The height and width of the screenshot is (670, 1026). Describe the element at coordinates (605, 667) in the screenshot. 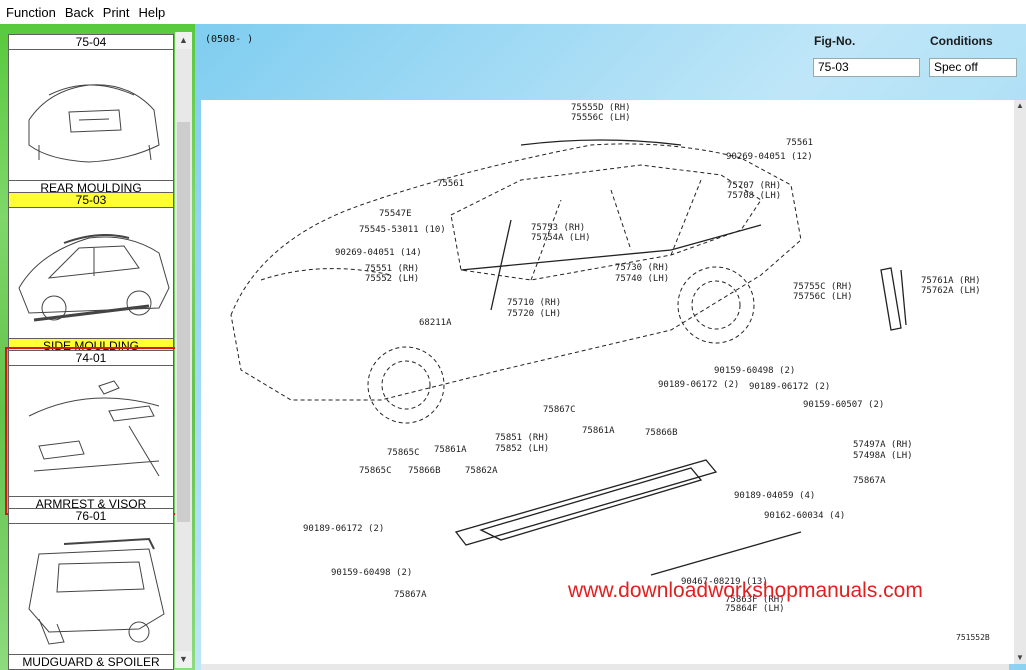

I see `diagram-horizontal-scrollbar` at that location.